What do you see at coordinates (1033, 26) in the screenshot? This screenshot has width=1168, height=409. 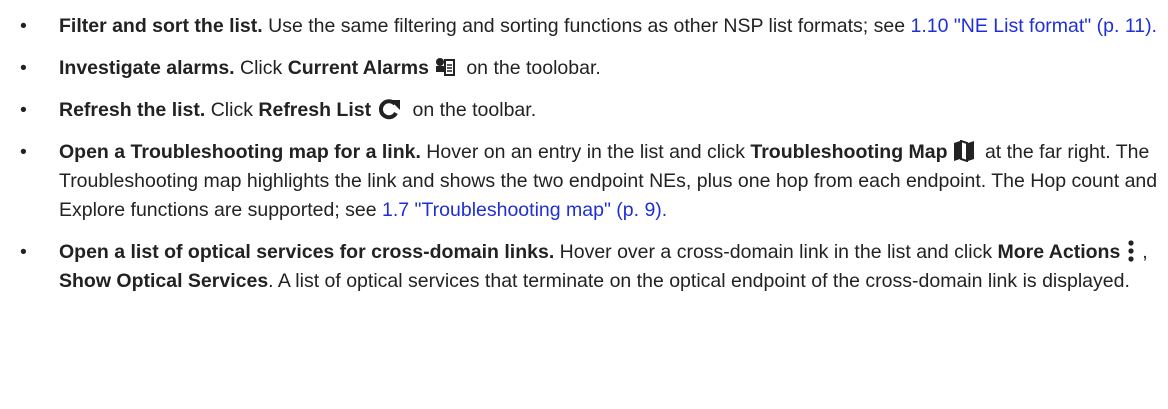 I see `ne-list-format-link: 1.10 "NE List format" (p. 11).` at bounding box center [1033, 26].